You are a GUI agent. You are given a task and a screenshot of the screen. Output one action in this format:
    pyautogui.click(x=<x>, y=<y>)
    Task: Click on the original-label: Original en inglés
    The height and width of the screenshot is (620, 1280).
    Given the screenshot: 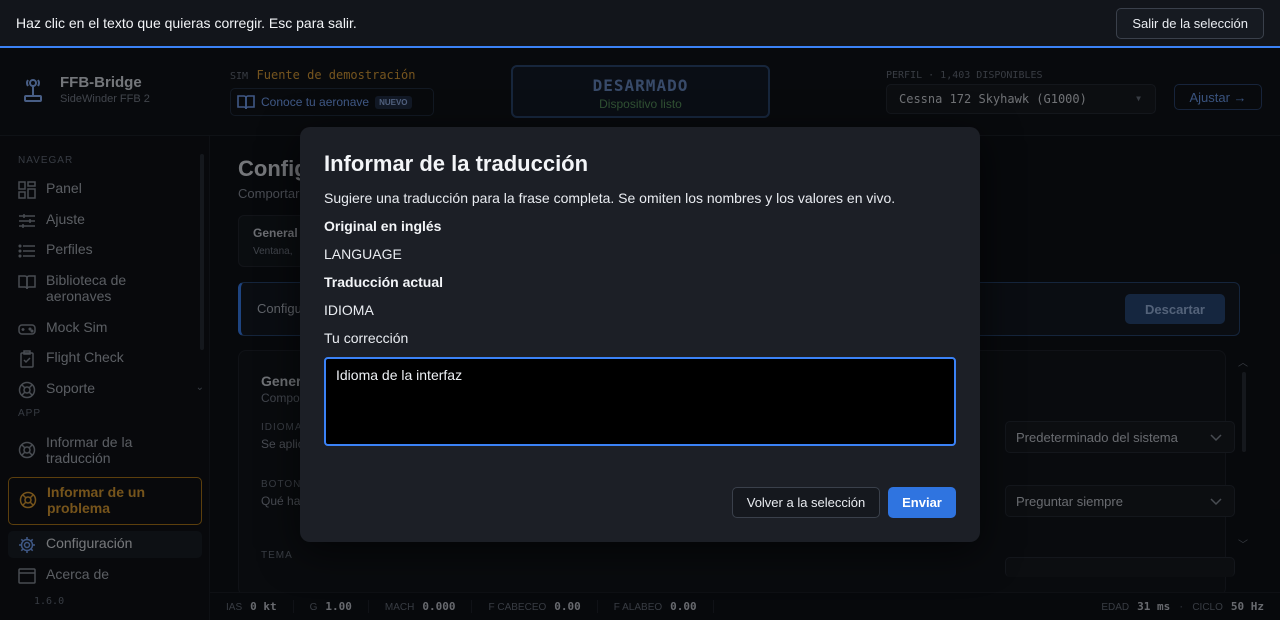 What is the action you would take?
    pyautogui.click(x=383, y=226)
    